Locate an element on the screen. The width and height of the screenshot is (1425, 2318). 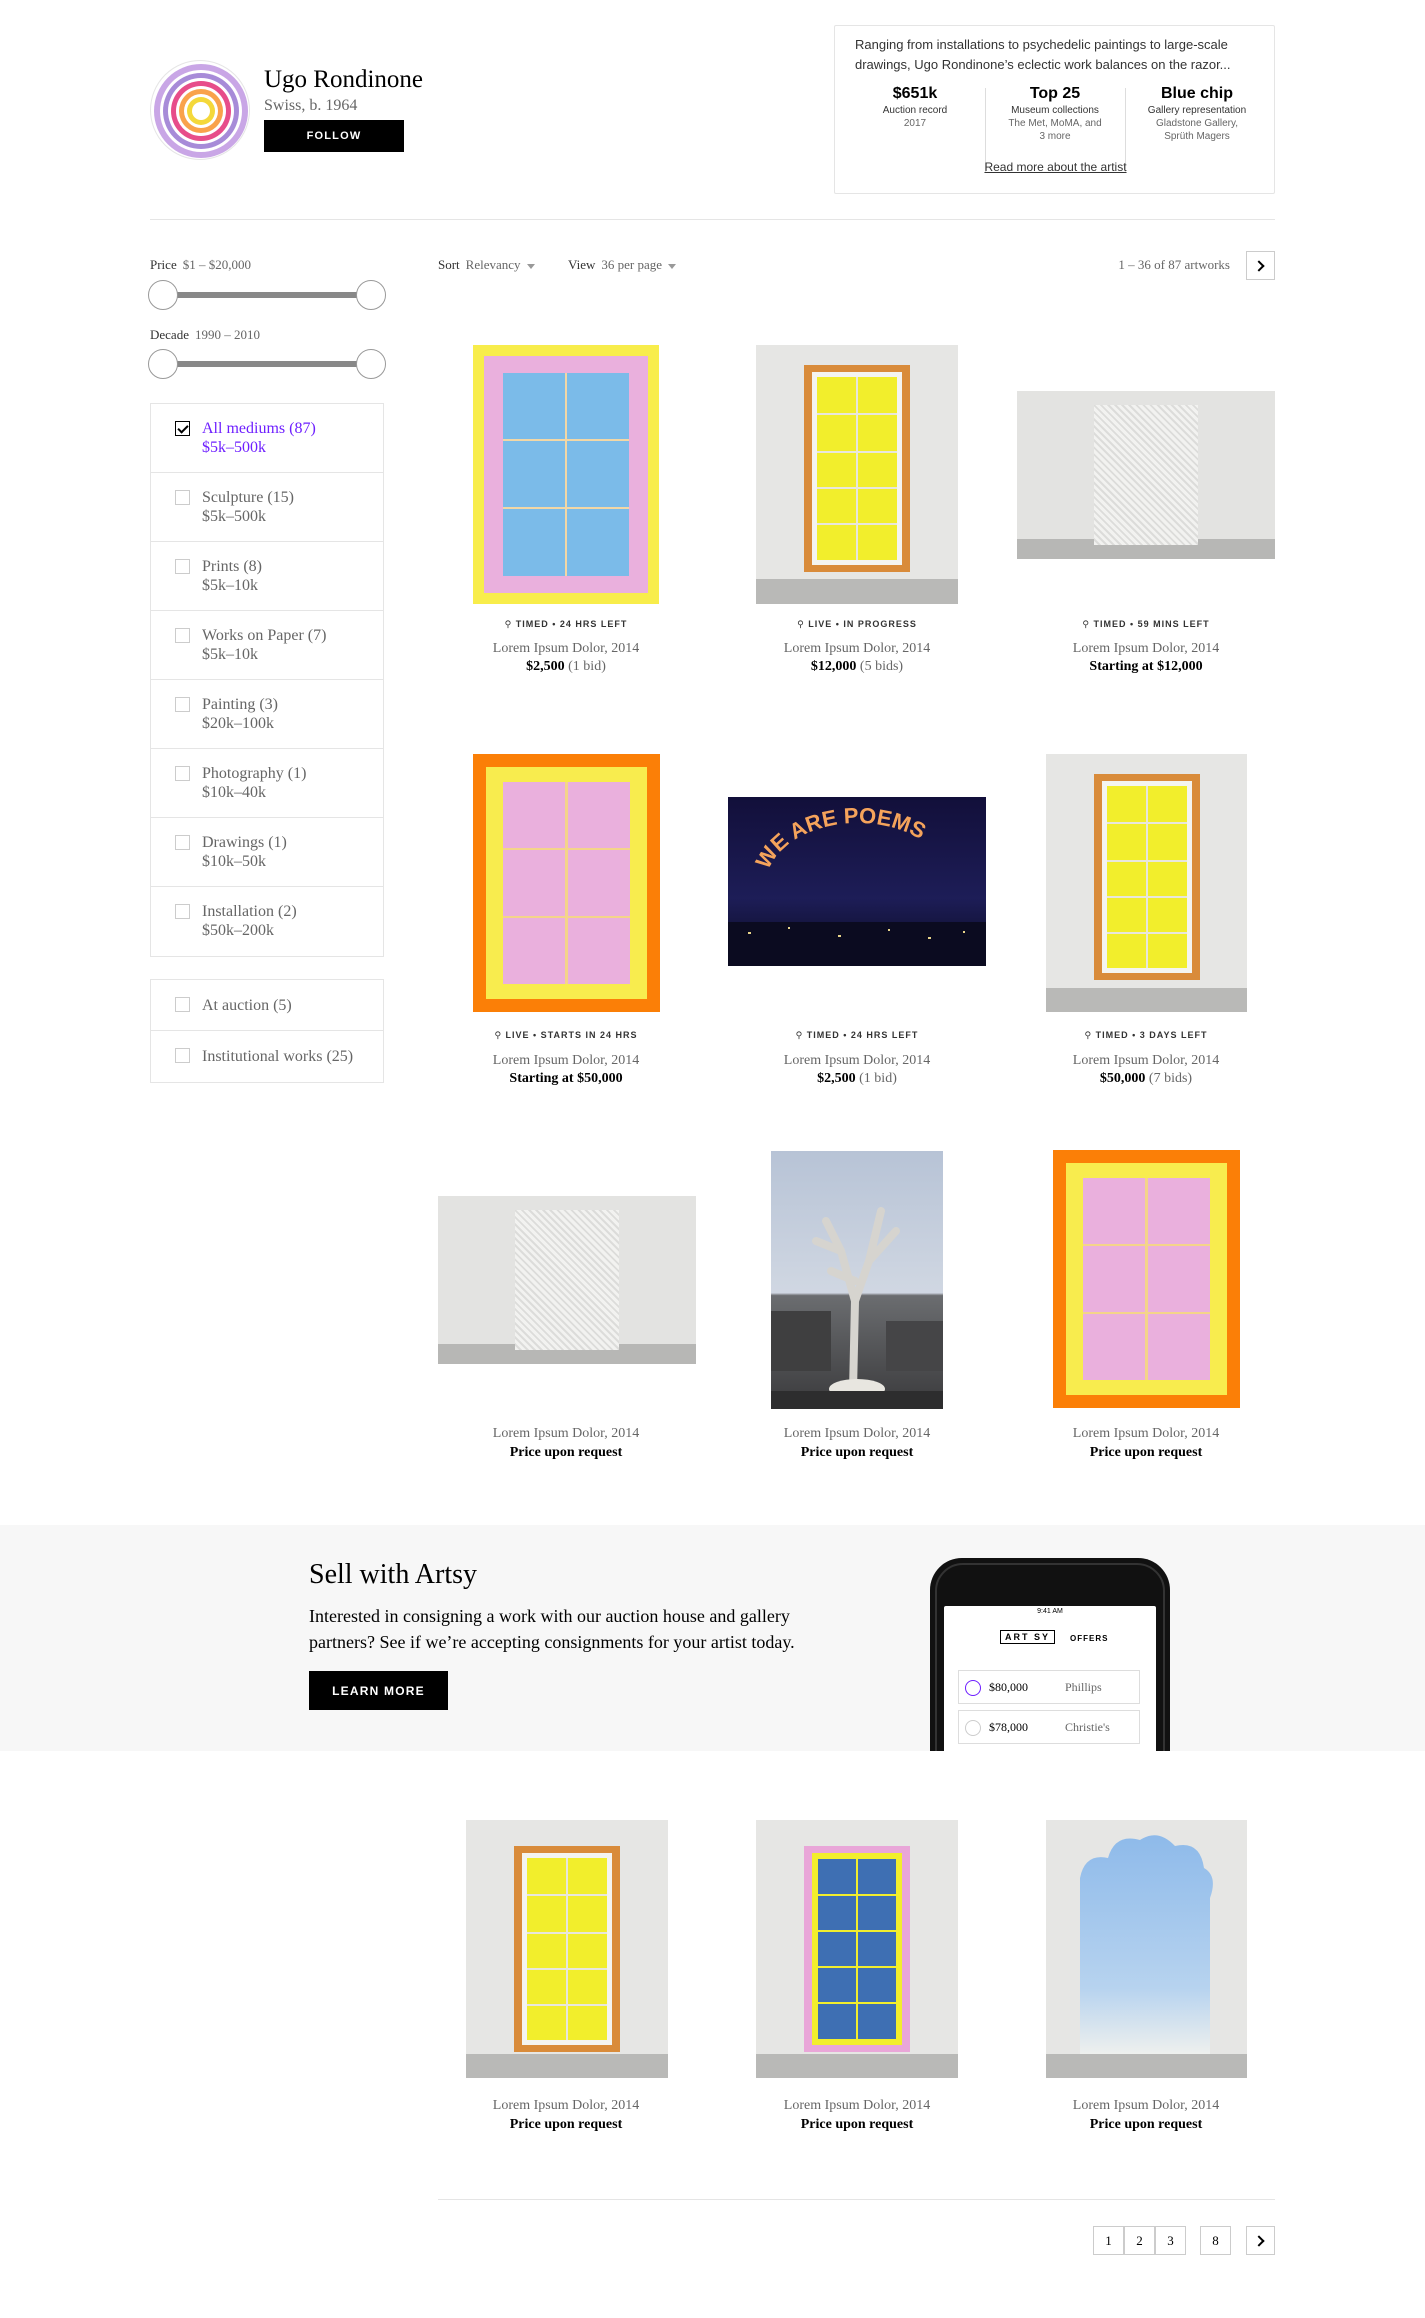
price-value: Starting at $12,000 is located at coordinates (1146, 666).